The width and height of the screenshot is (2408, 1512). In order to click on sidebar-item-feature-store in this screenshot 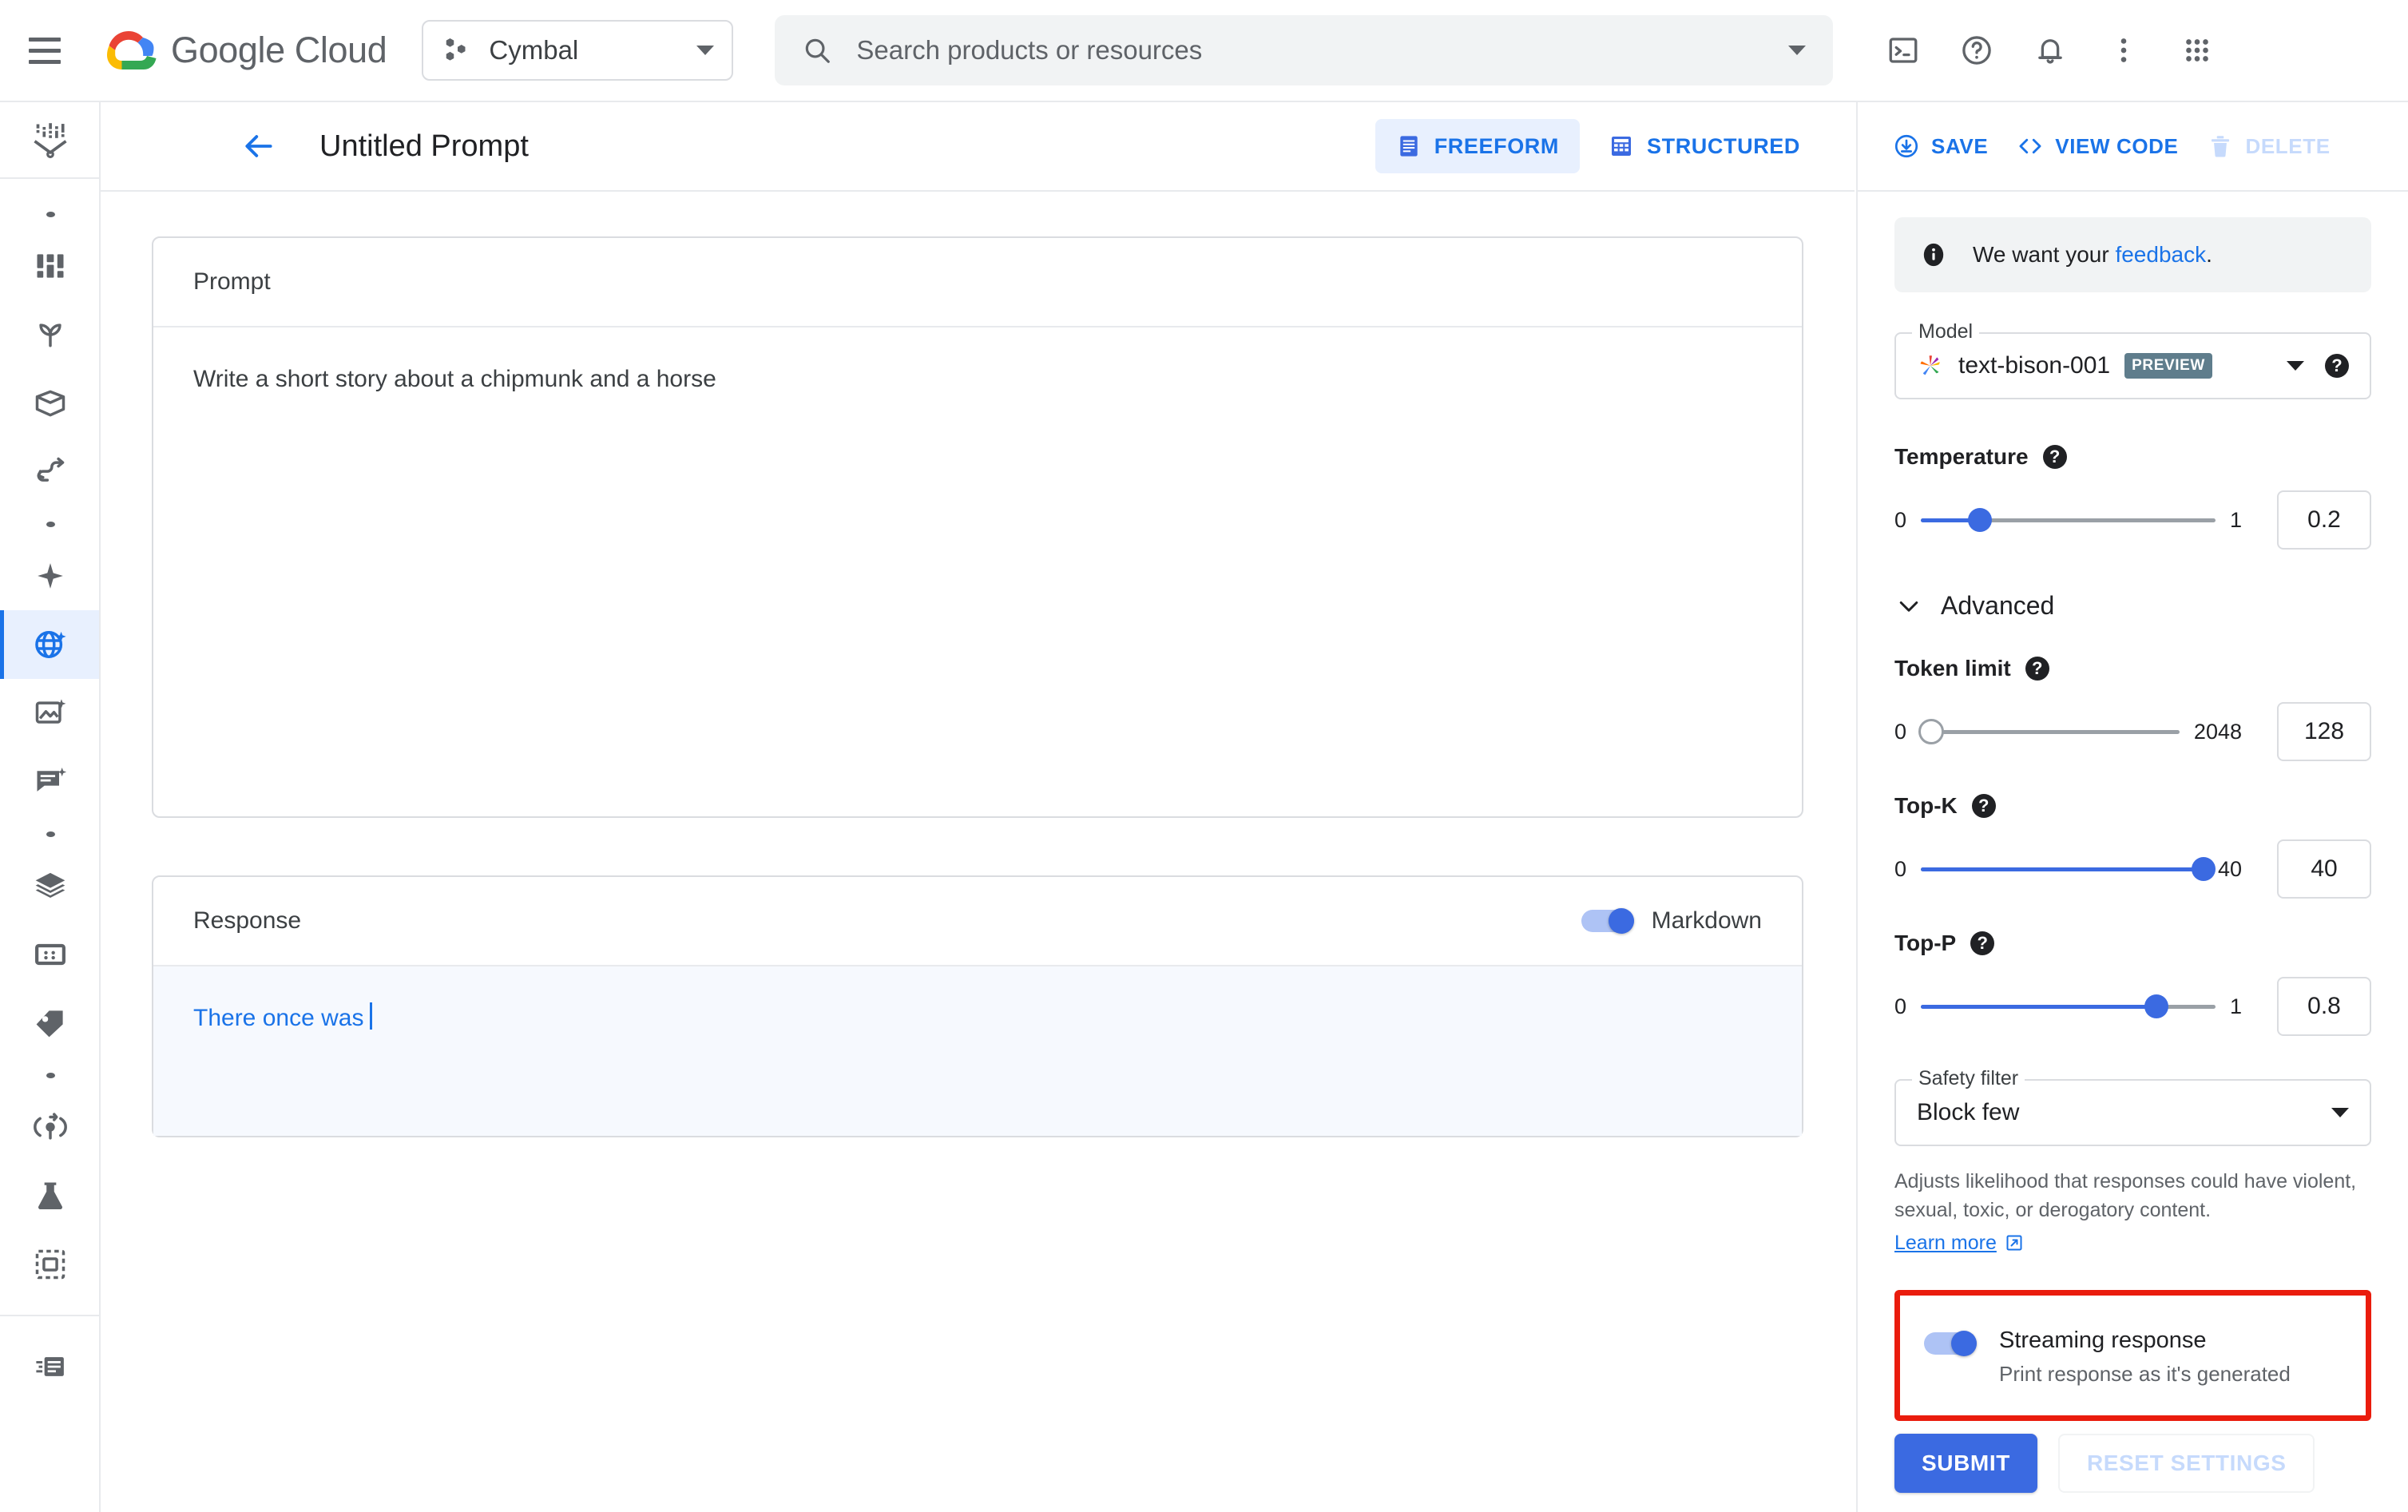, I will do `click(49, 954)`.